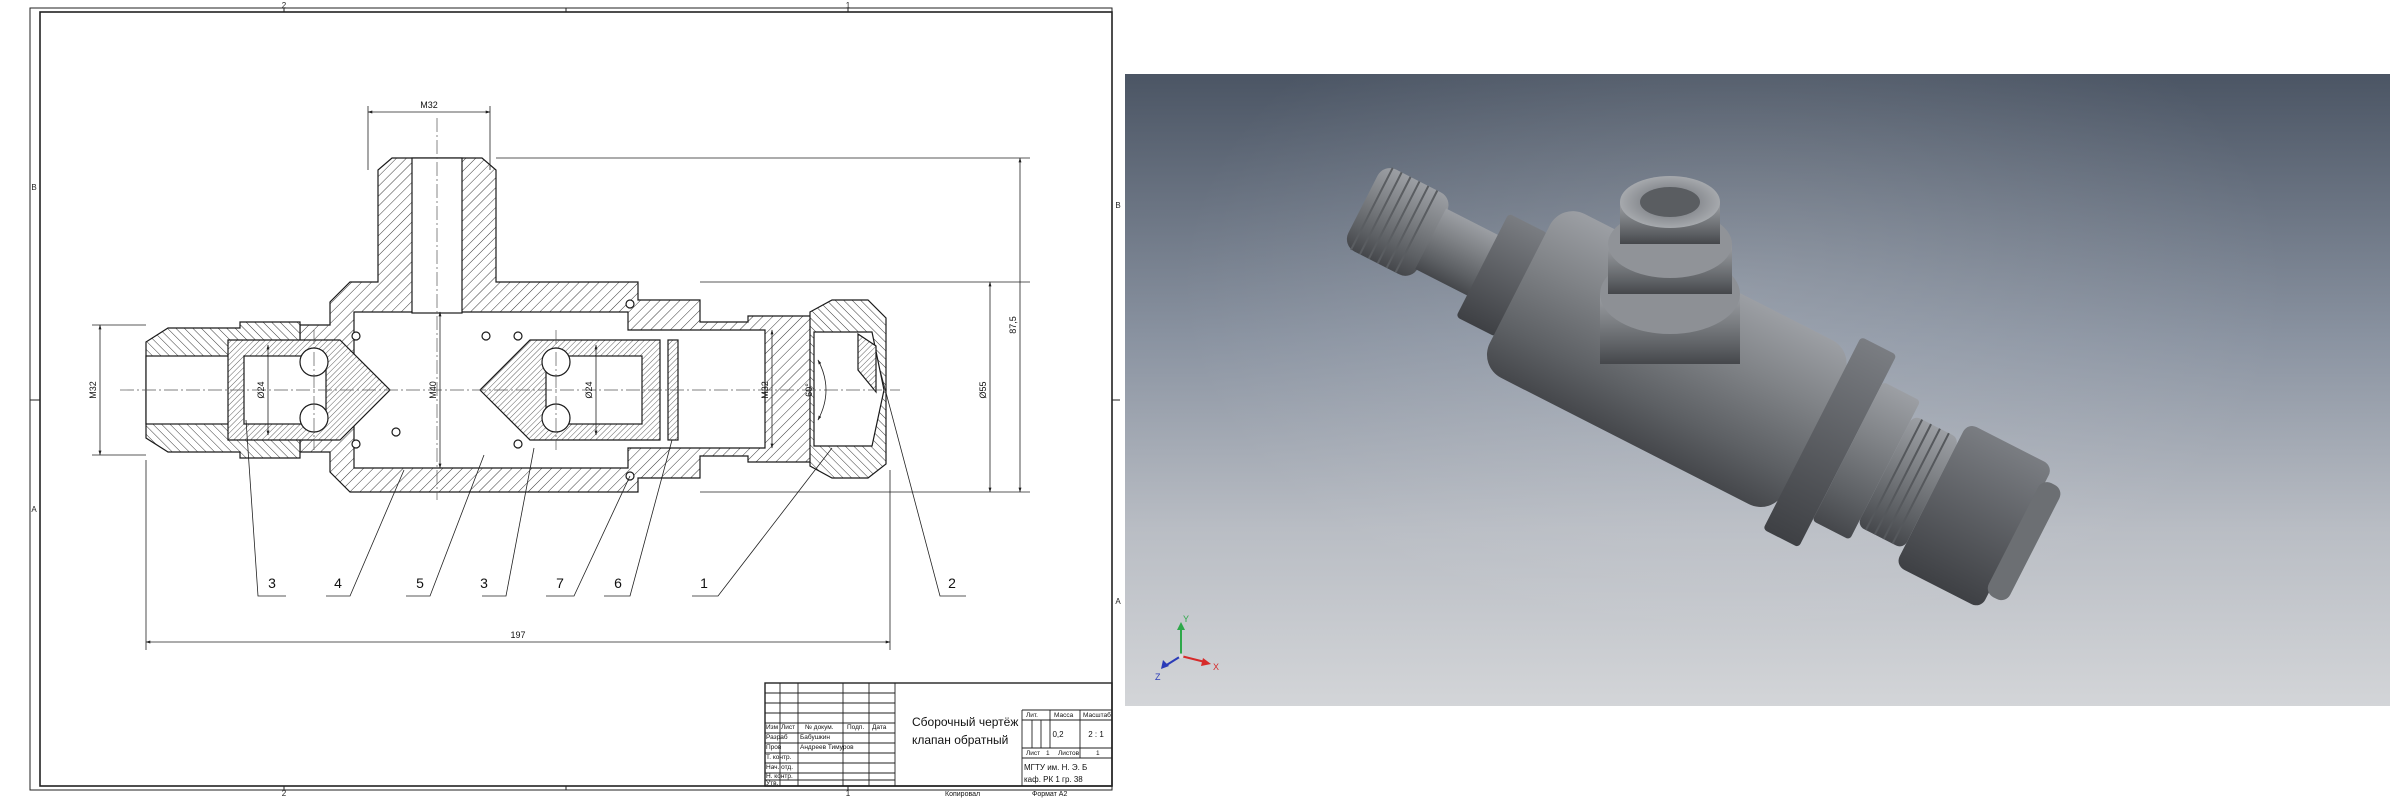  What do you see at coordinates (1216, 667) in the screenshot?
I see `axis-label-x: X` at bounding box center [1216, 667].